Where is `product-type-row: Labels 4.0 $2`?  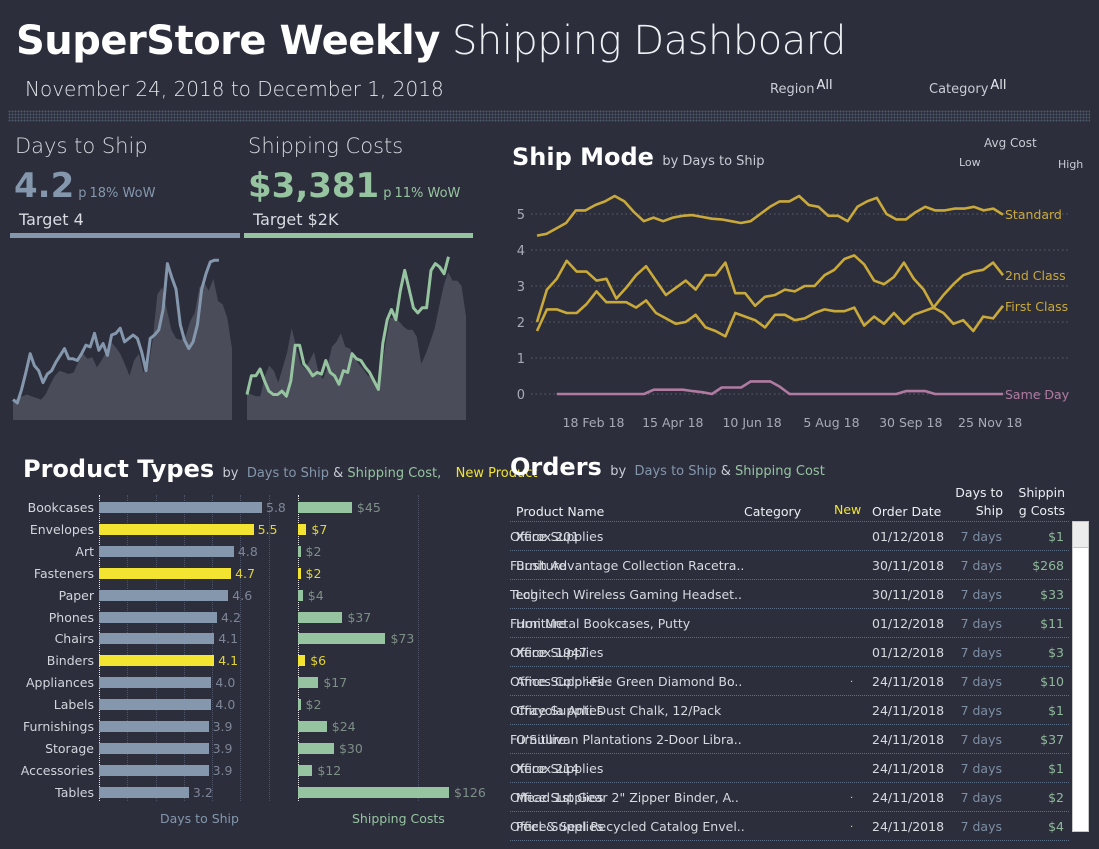
product-type-row: Labels 4.0 $2 is located at coordinates (250, 705).